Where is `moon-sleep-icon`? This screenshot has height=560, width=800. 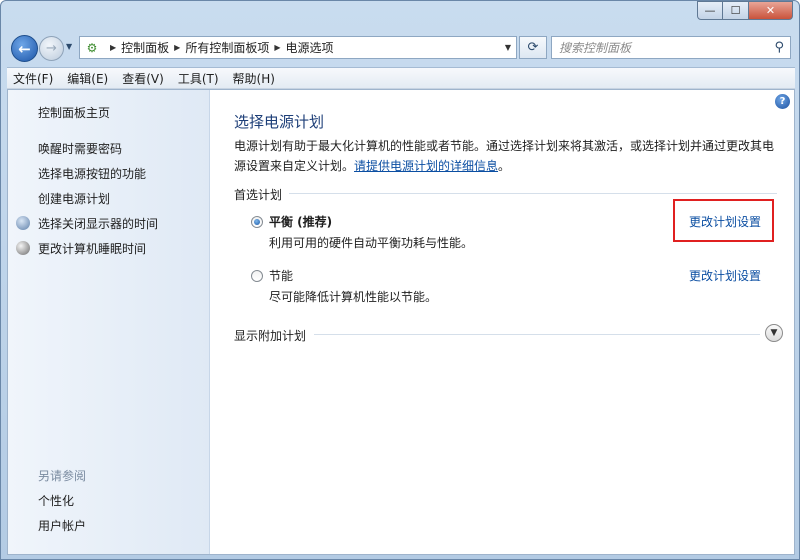 moon-sleep-icon is located at coordinates (23, 248).